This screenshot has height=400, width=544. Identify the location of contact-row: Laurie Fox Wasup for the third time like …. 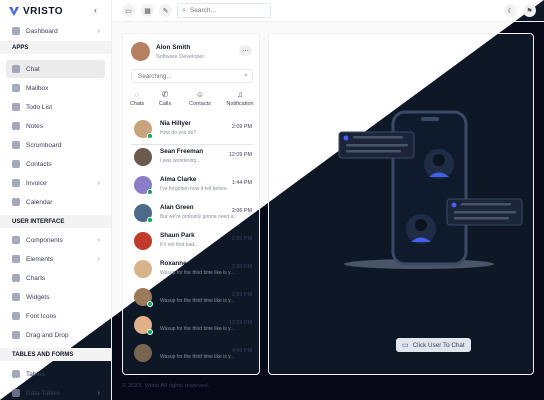
(194, 327).